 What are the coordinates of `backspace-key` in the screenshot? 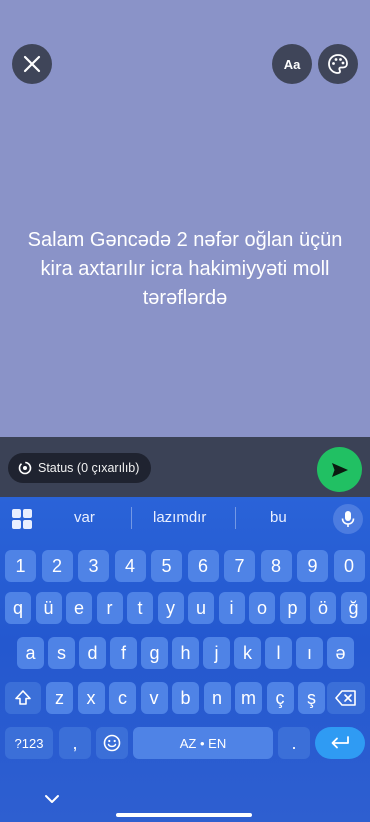 It's located at (346, 698).